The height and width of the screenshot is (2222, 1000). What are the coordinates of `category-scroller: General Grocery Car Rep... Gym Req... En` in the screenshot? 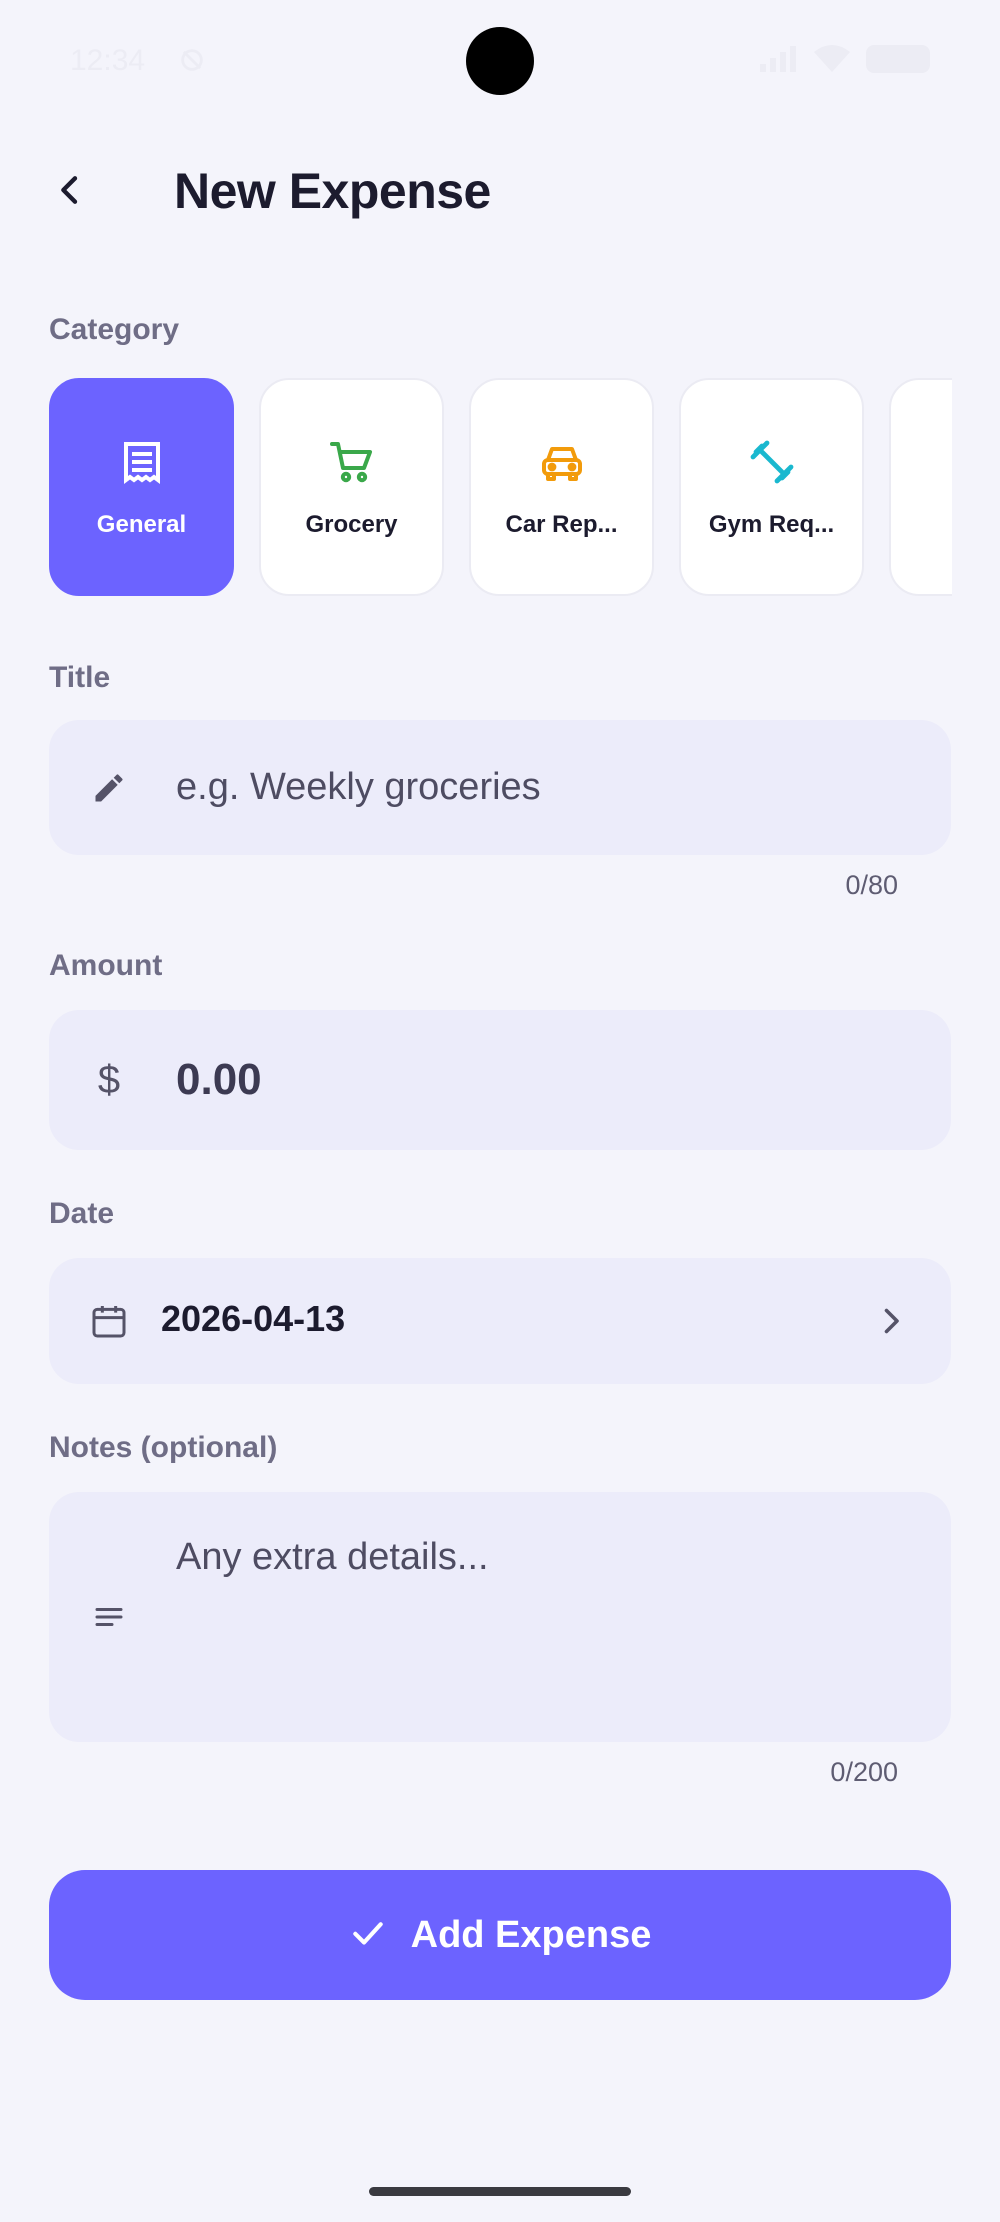 It's located at (500, 488).